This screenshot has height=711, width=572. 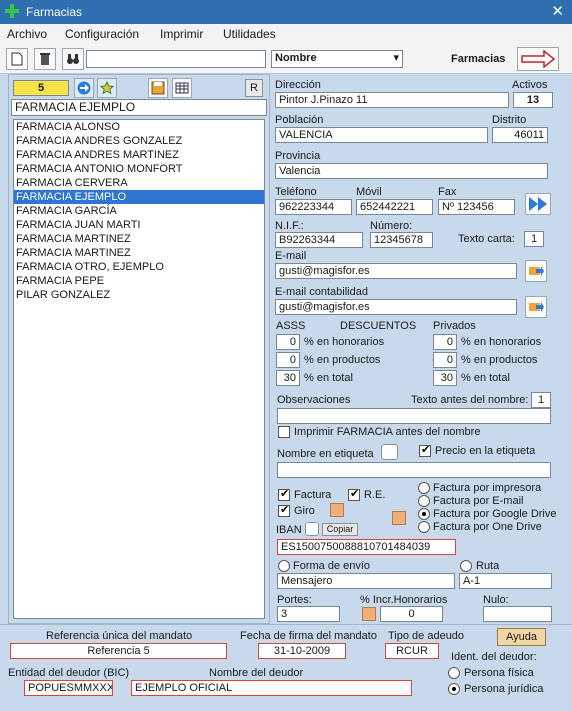 What do you see at coordinates (139, 197) in the screenshot?
I see `list-item: FARMACIA EJEMPLO` at bounding box center [139, 197].